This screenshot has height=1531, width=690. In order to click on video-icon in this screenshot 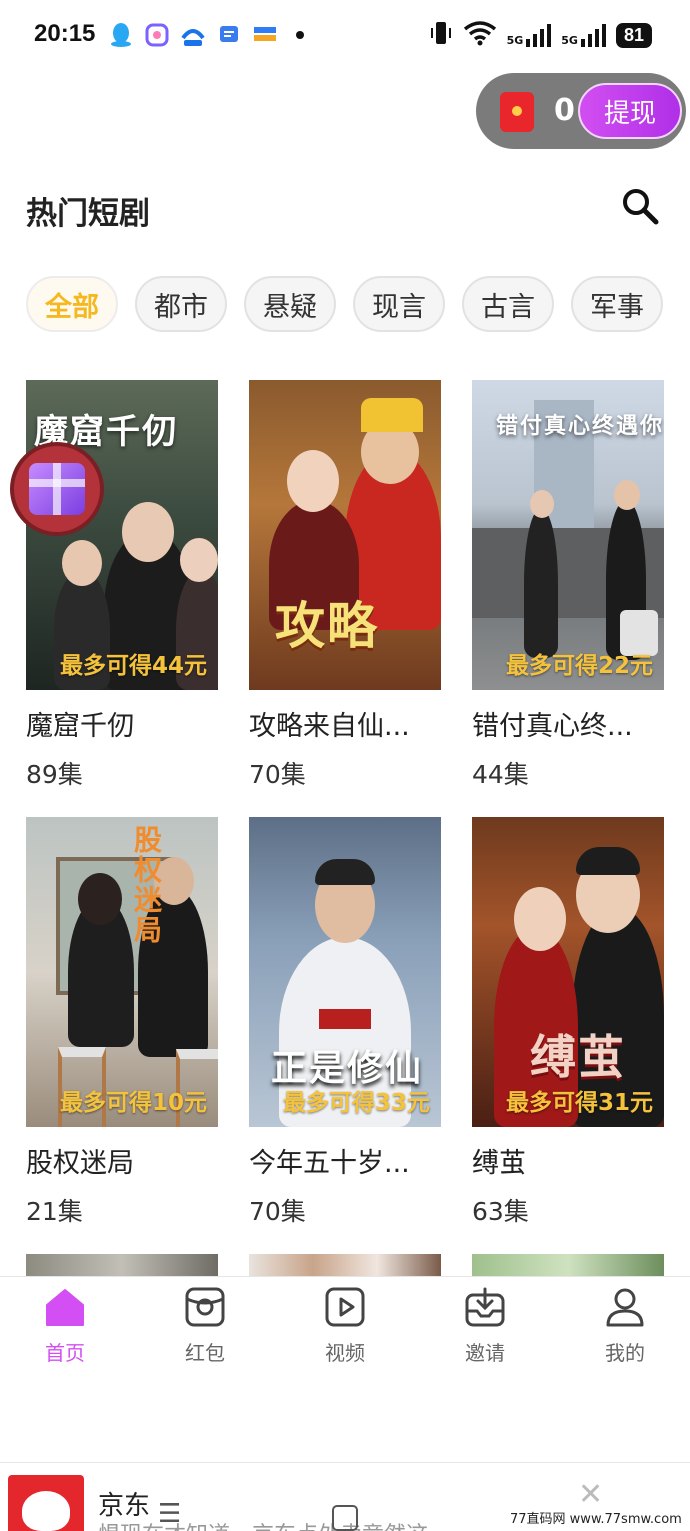, I will do `click(345, 1307)`.